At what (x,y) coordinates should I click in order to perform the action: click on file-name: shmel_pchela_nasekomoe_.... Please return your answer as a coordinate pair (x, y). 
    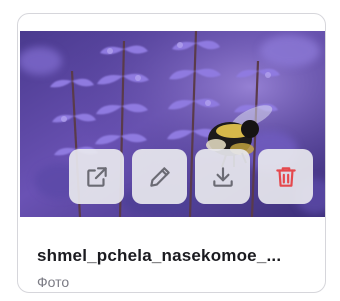
    Looking at the image, I should click on (159, 255).